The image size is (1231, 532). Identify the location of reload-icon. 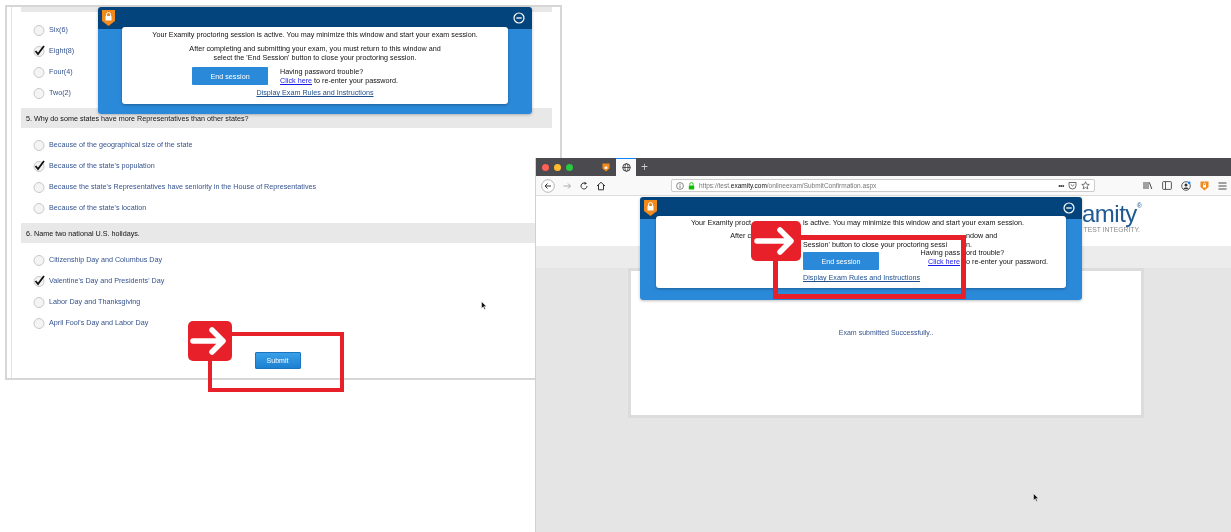
(584, 185).